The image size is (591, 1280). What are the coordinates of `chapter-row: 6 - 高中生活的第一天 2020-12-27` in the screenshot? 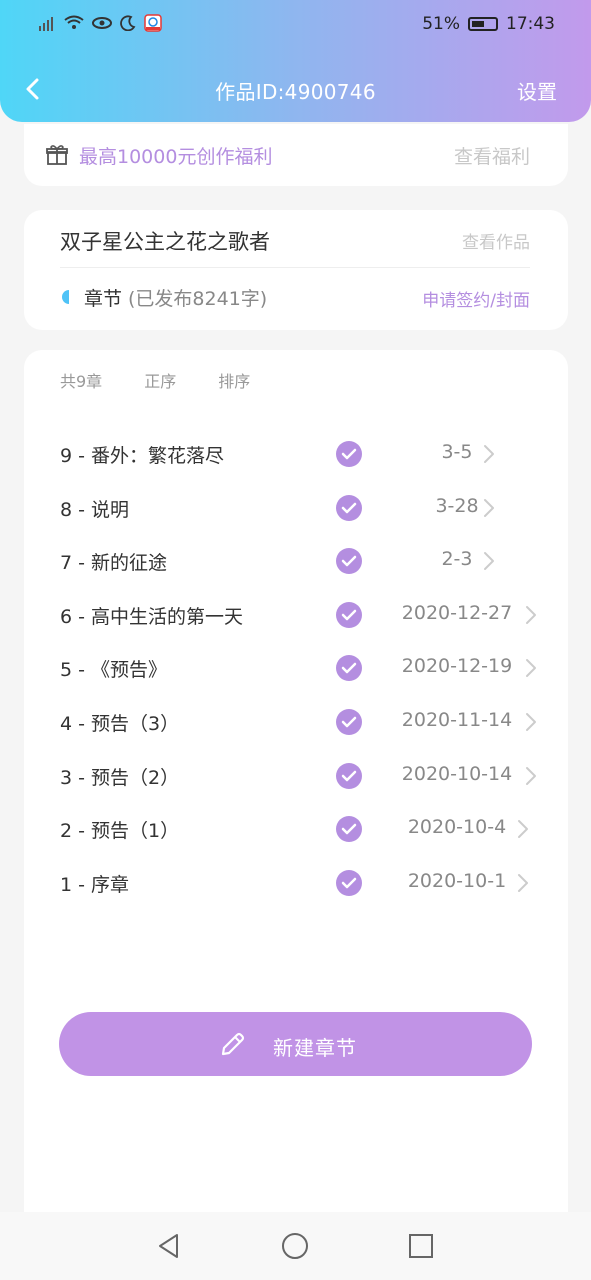 It's located at (296, 615).